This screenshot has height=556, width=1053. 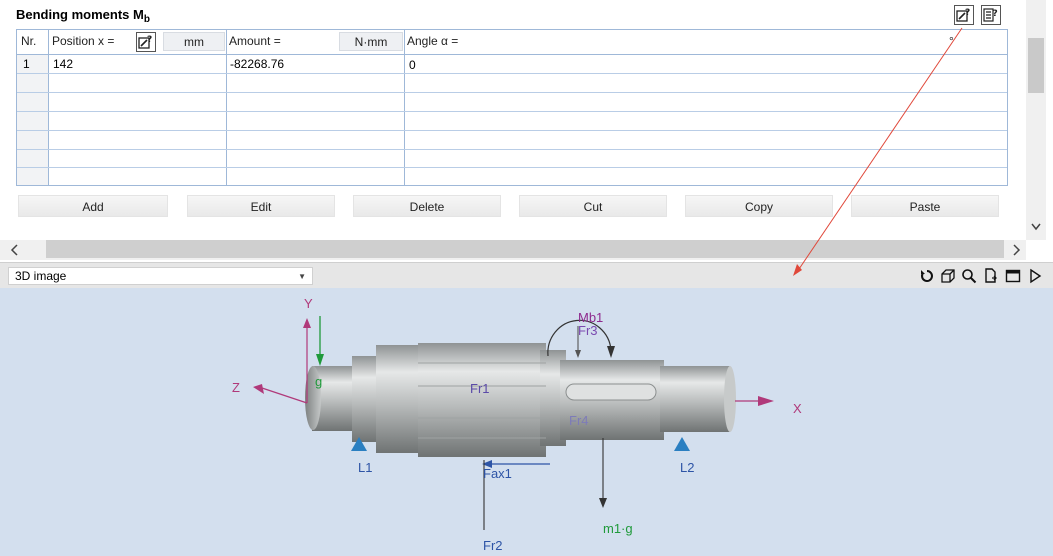 I want to click on force-label-fr4: Fr4, so click(x=579, y=420).